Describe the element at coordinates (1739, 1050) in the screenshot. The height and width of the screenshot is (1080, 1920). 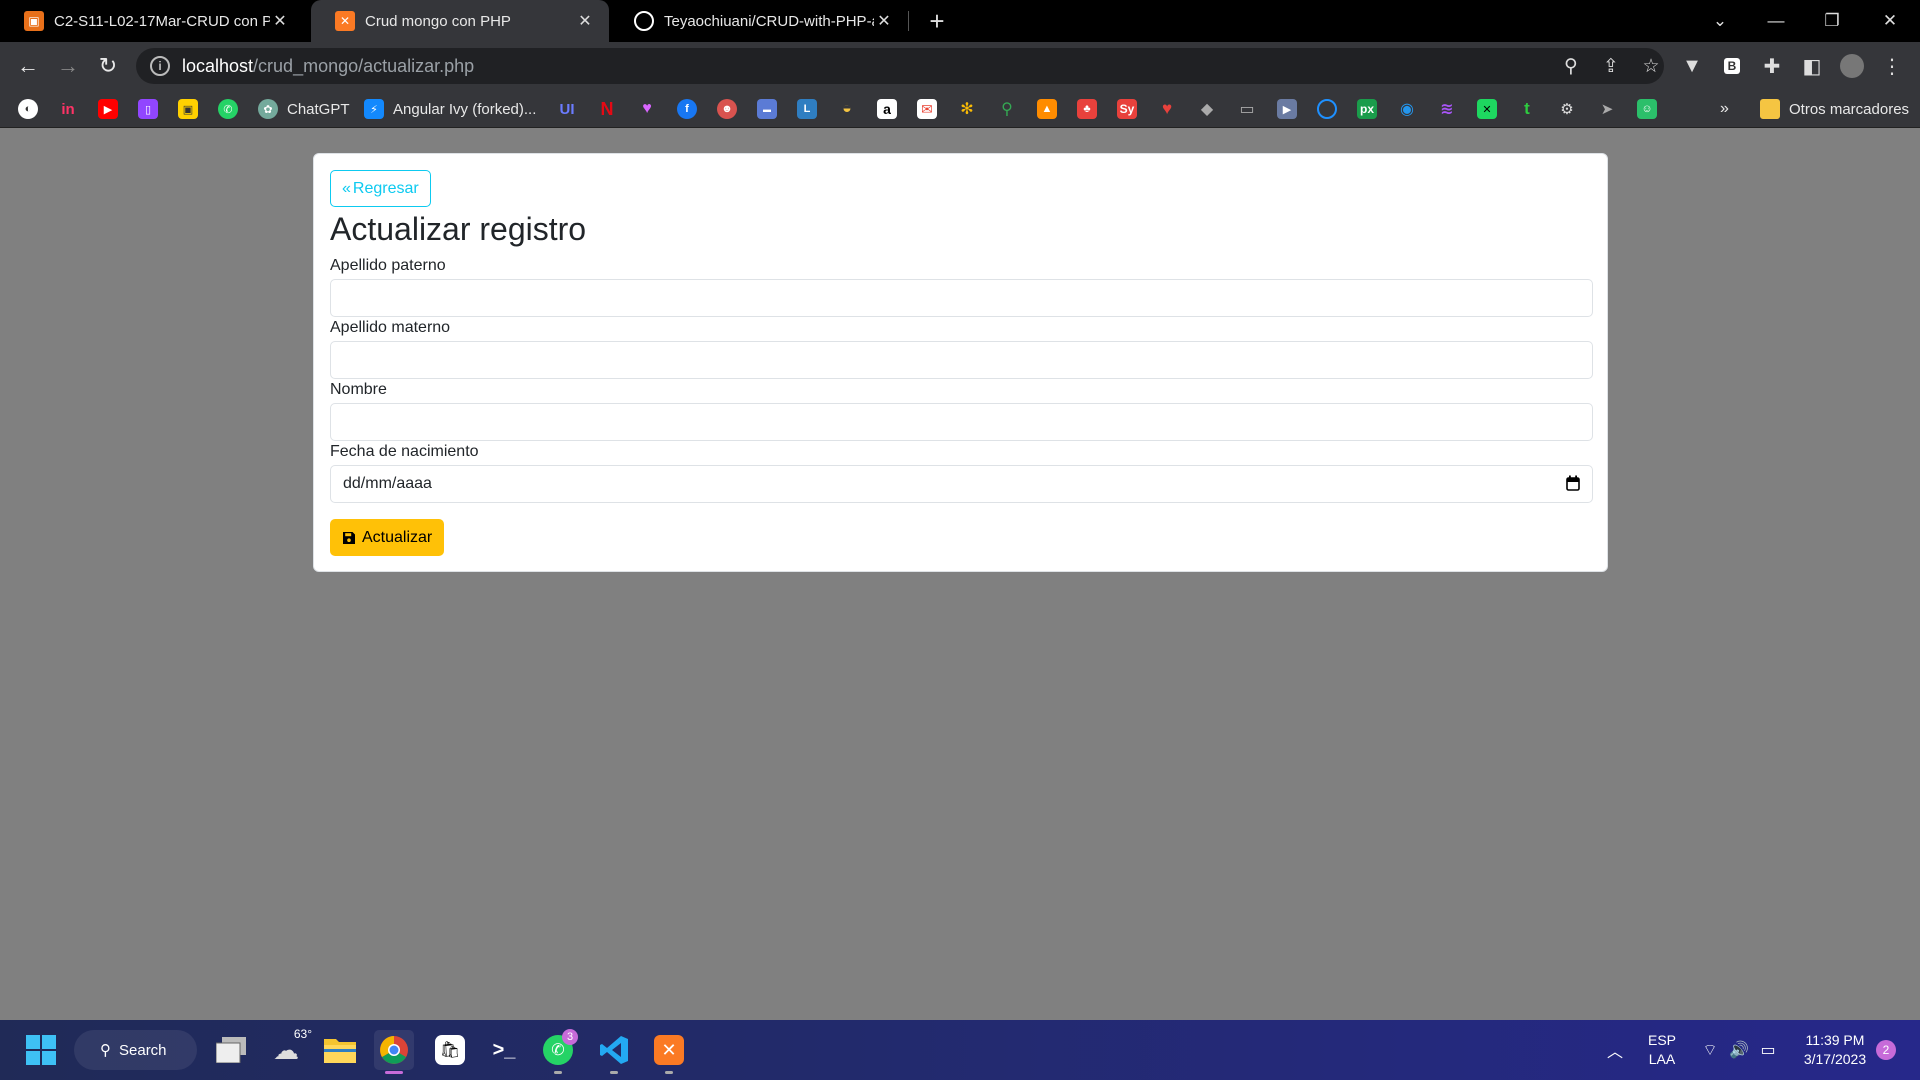
I see `volume-icon: 🔊` at that location.